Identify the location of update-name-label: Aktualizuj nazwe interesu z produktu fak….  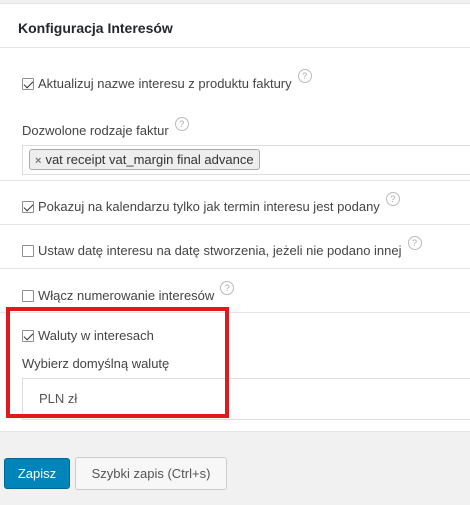
(165, 83).